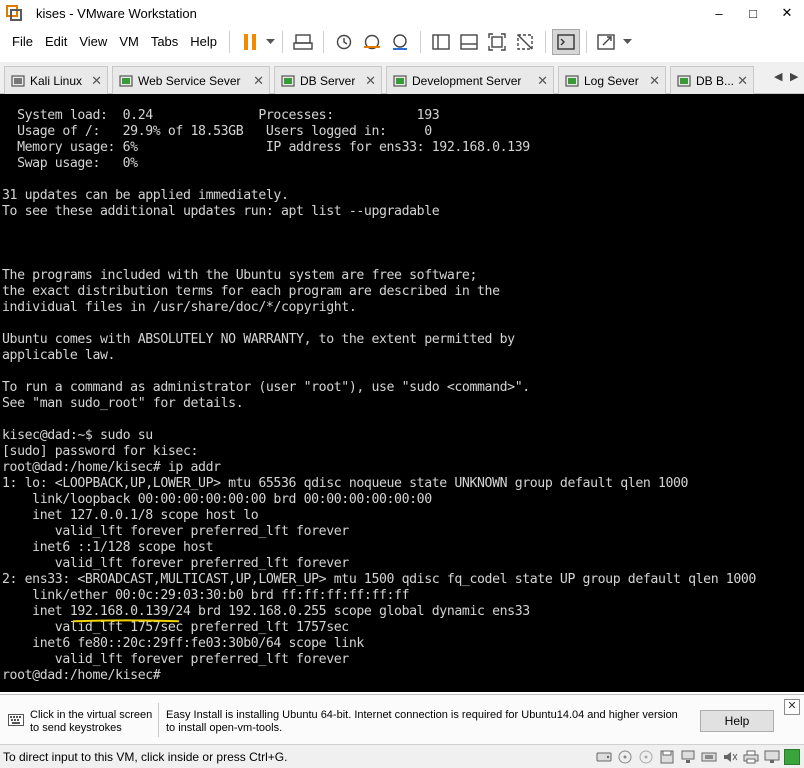  I want to click on help-button: Help, so click(737, 721).